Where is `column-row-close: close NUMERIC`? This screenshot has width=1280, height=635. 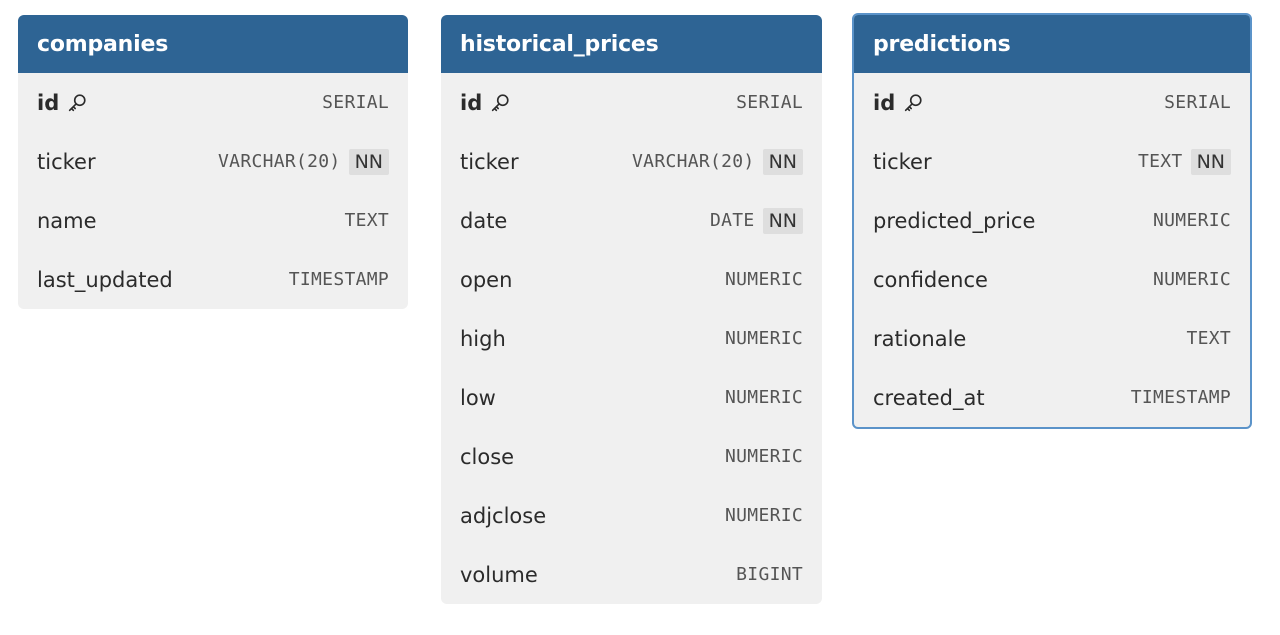
column-row-close: close NUMERIC is located at coordinates (631, 456).